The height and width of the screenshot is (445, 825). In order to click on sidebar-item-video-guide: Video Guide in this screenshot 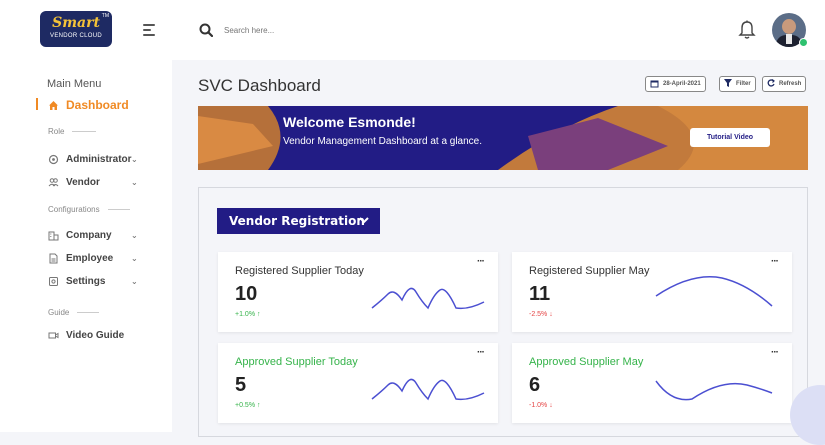, I will do `click(86, 335)`.